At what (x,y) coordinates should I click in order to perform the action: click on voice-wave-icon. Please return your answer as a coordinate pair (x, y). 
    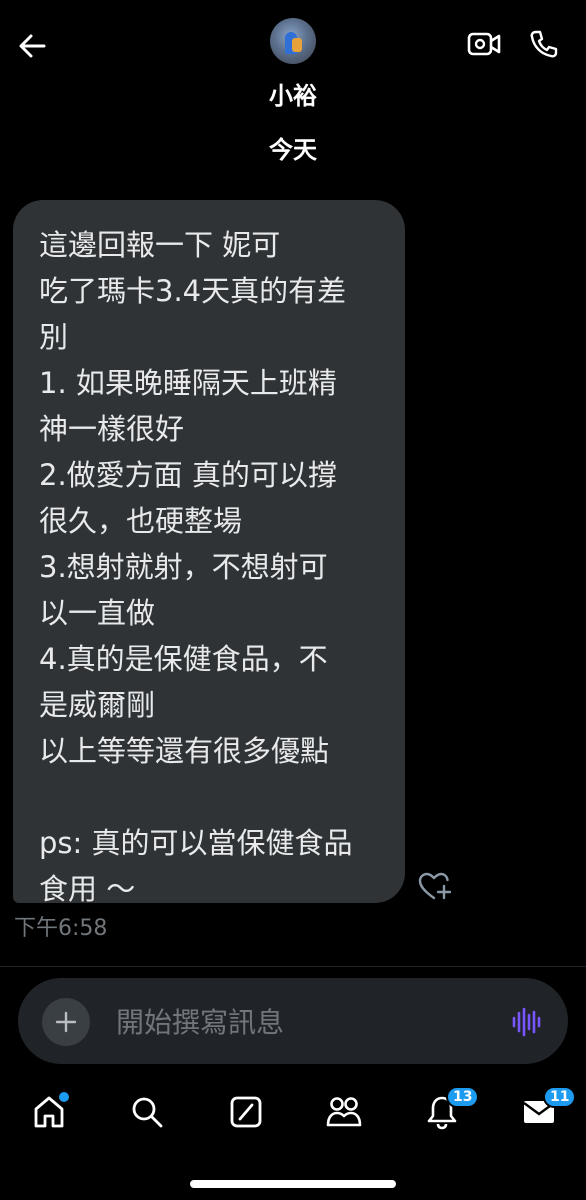
    Looking at the image, I should click on (526, 1022).